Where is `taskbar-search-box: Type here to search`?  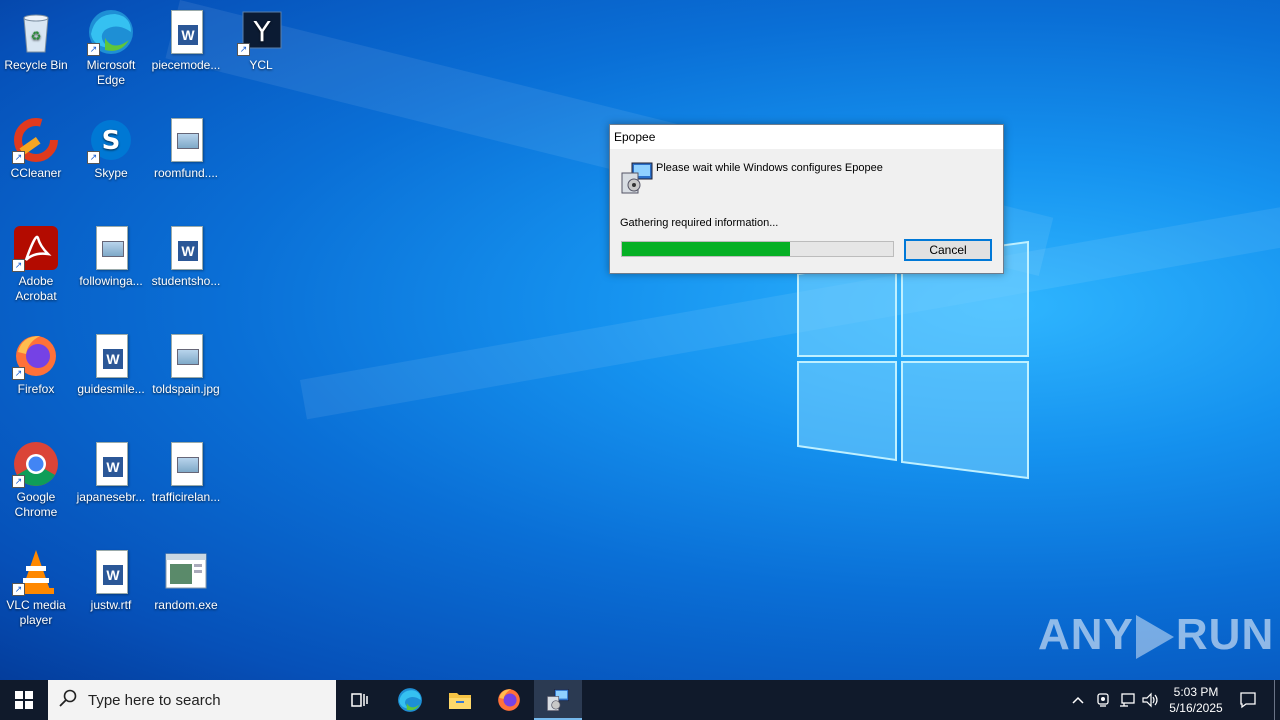
taskbar-search-box: Type here to search is located at coordinates (192, 700).